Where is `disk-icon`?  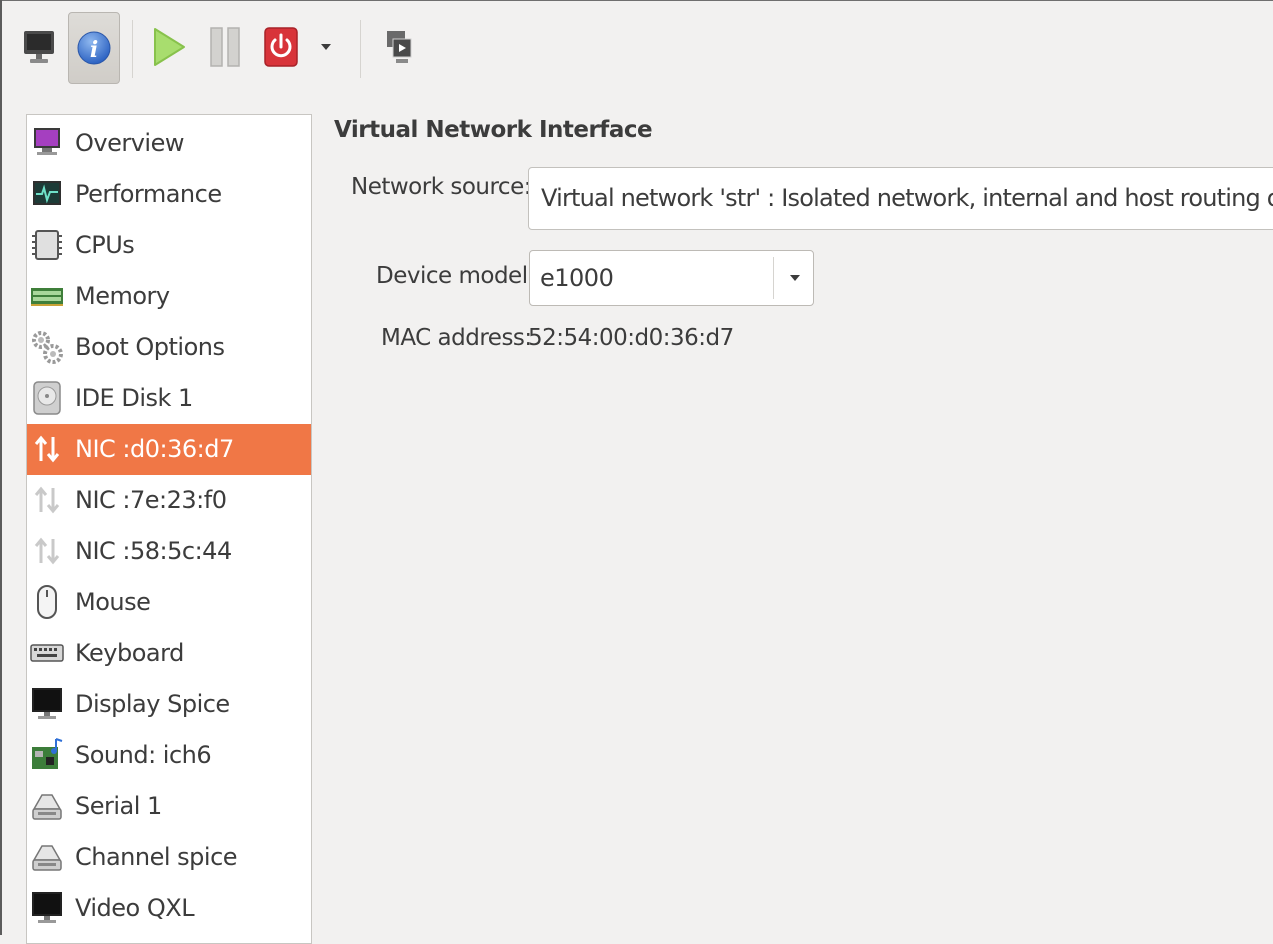
disk-icon is located at coordinates (47, 398).